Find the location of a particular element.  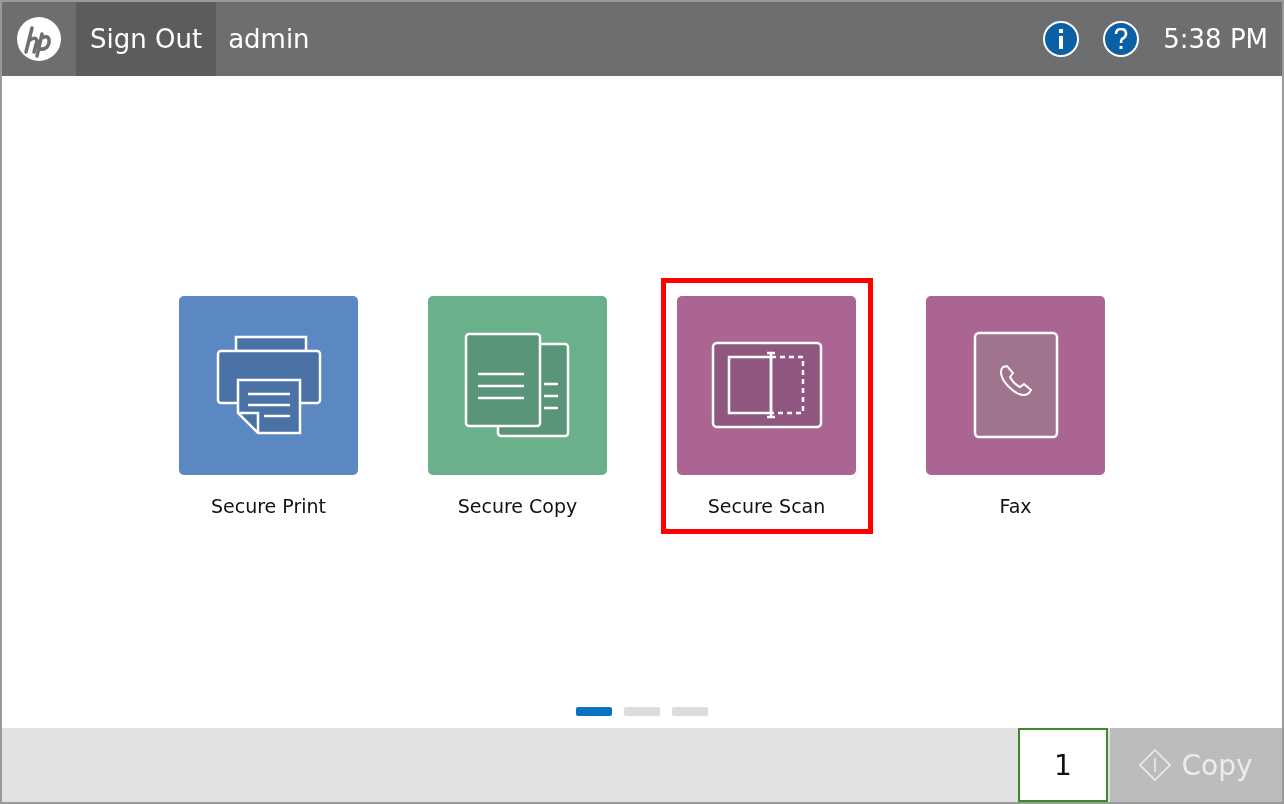

app-label: Secure Print is located at coordinates (268, 505).